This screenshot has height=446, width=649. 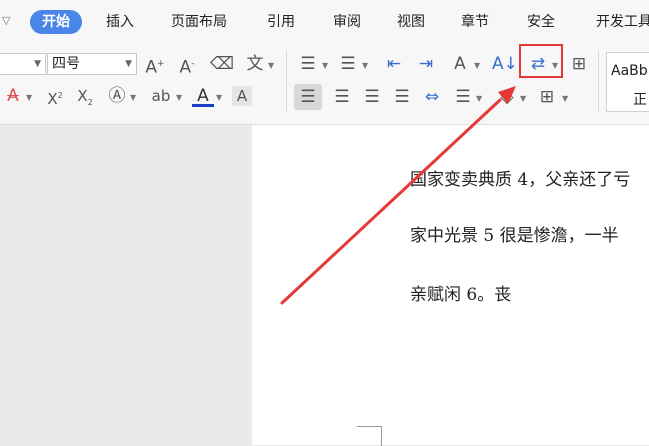 I want to click on borders-icon: ⊞, so click(x=547, y=97).